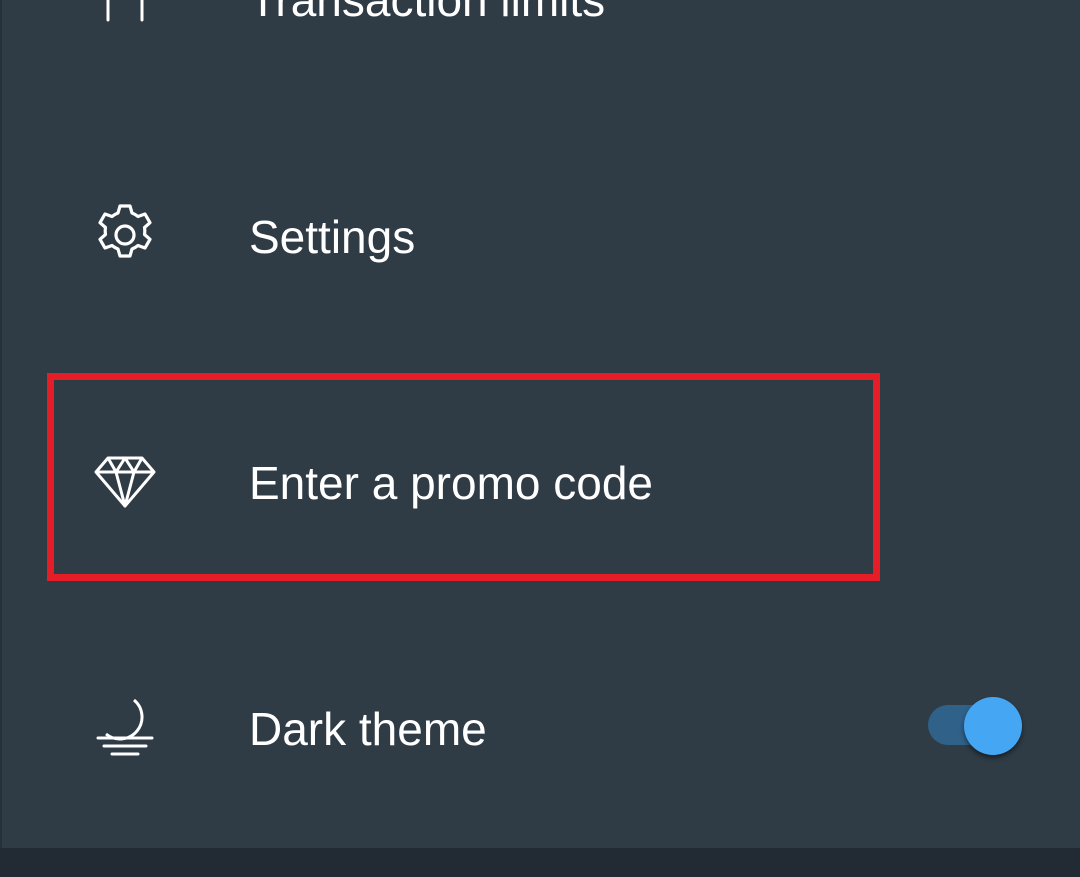 Image resolution: width=1080 pixels, height=877 pixels. What do you see at coordinates (332, 237) in the screenshot?
I see `menu-item-label: Settings` at bounding box center [332, 237].